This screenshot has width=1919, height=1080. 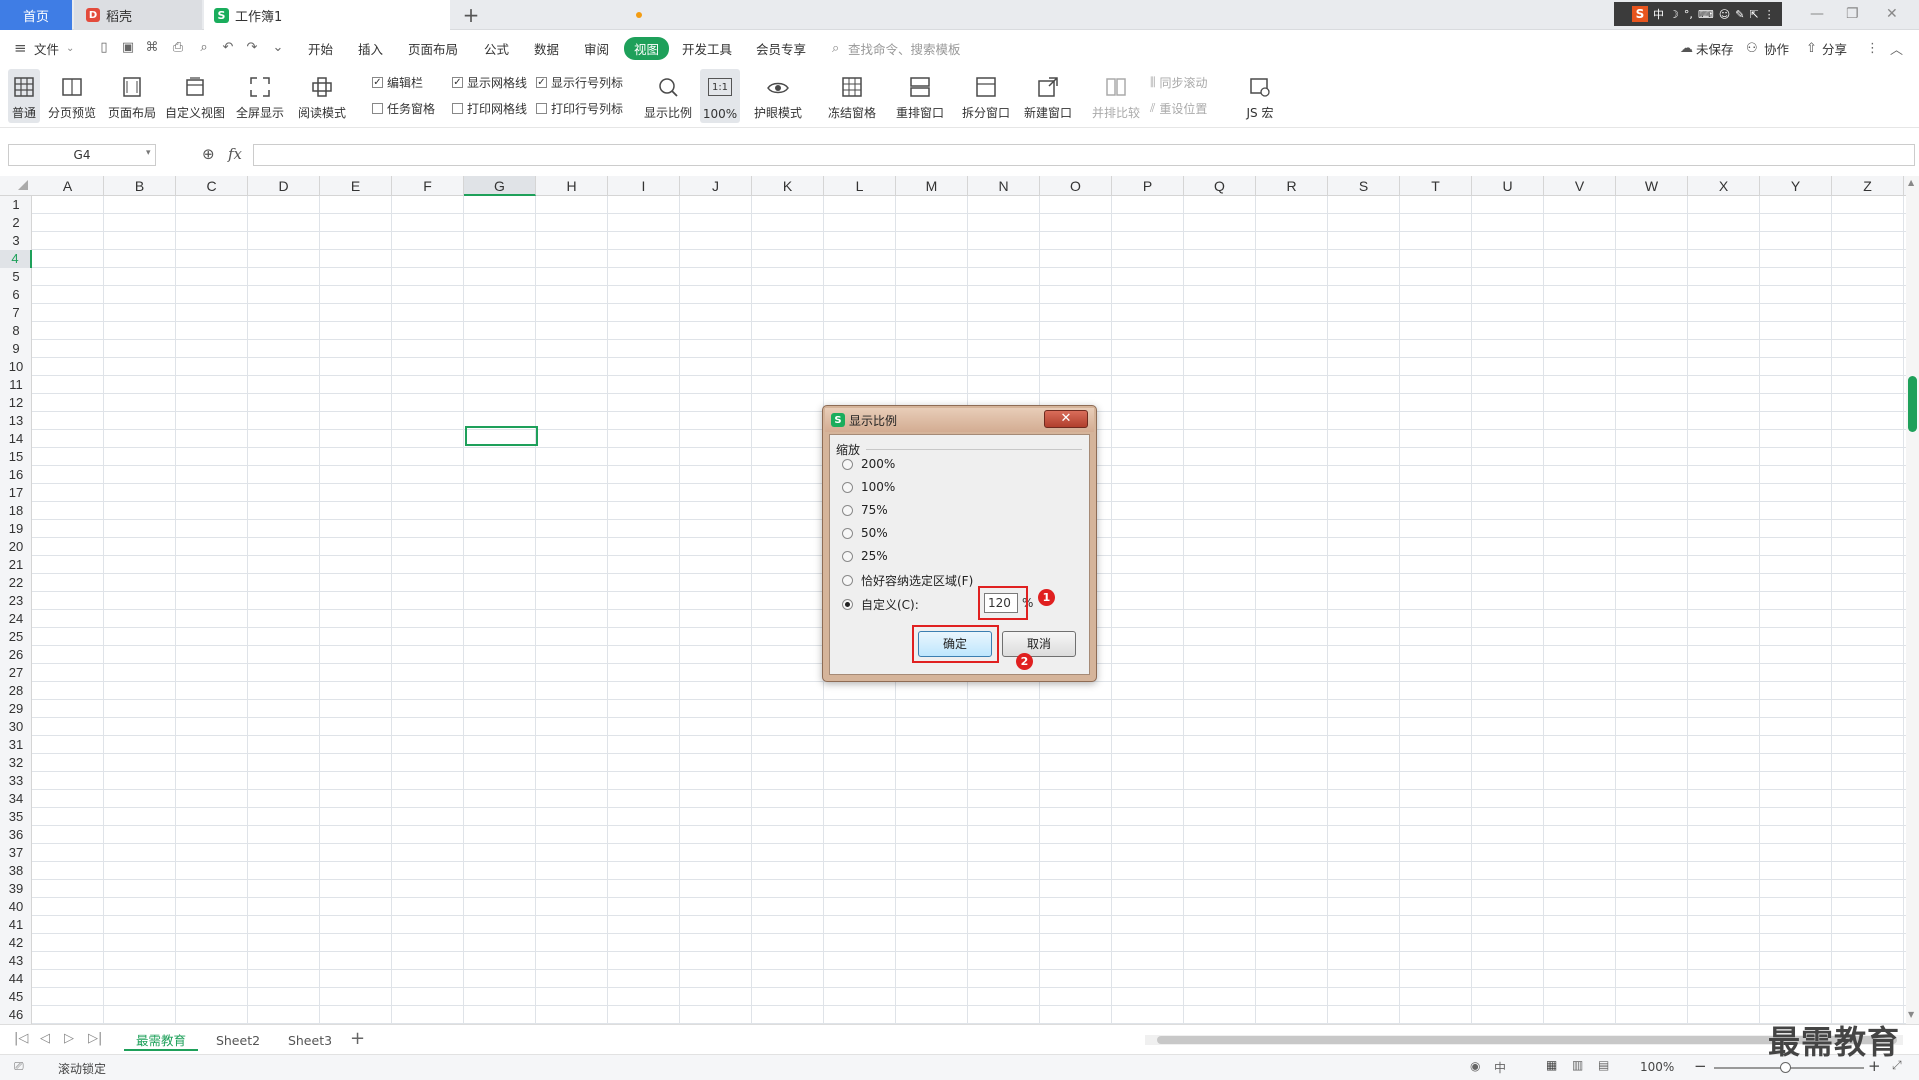 I want to click on row-header-14: 14, so click(x=16, y=439).